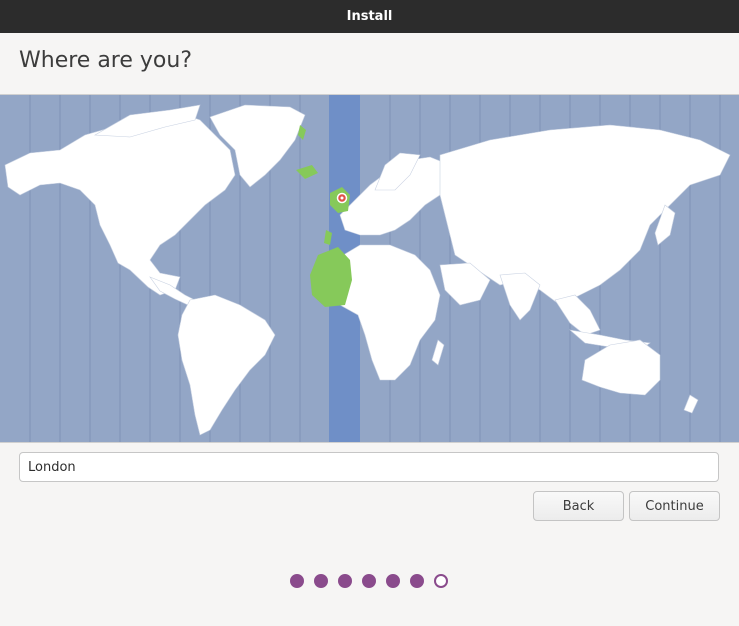  What do you see at coordinates (577, 315) in the screenshot?
I see `southeast-asia` at bounding box center [577, 315].